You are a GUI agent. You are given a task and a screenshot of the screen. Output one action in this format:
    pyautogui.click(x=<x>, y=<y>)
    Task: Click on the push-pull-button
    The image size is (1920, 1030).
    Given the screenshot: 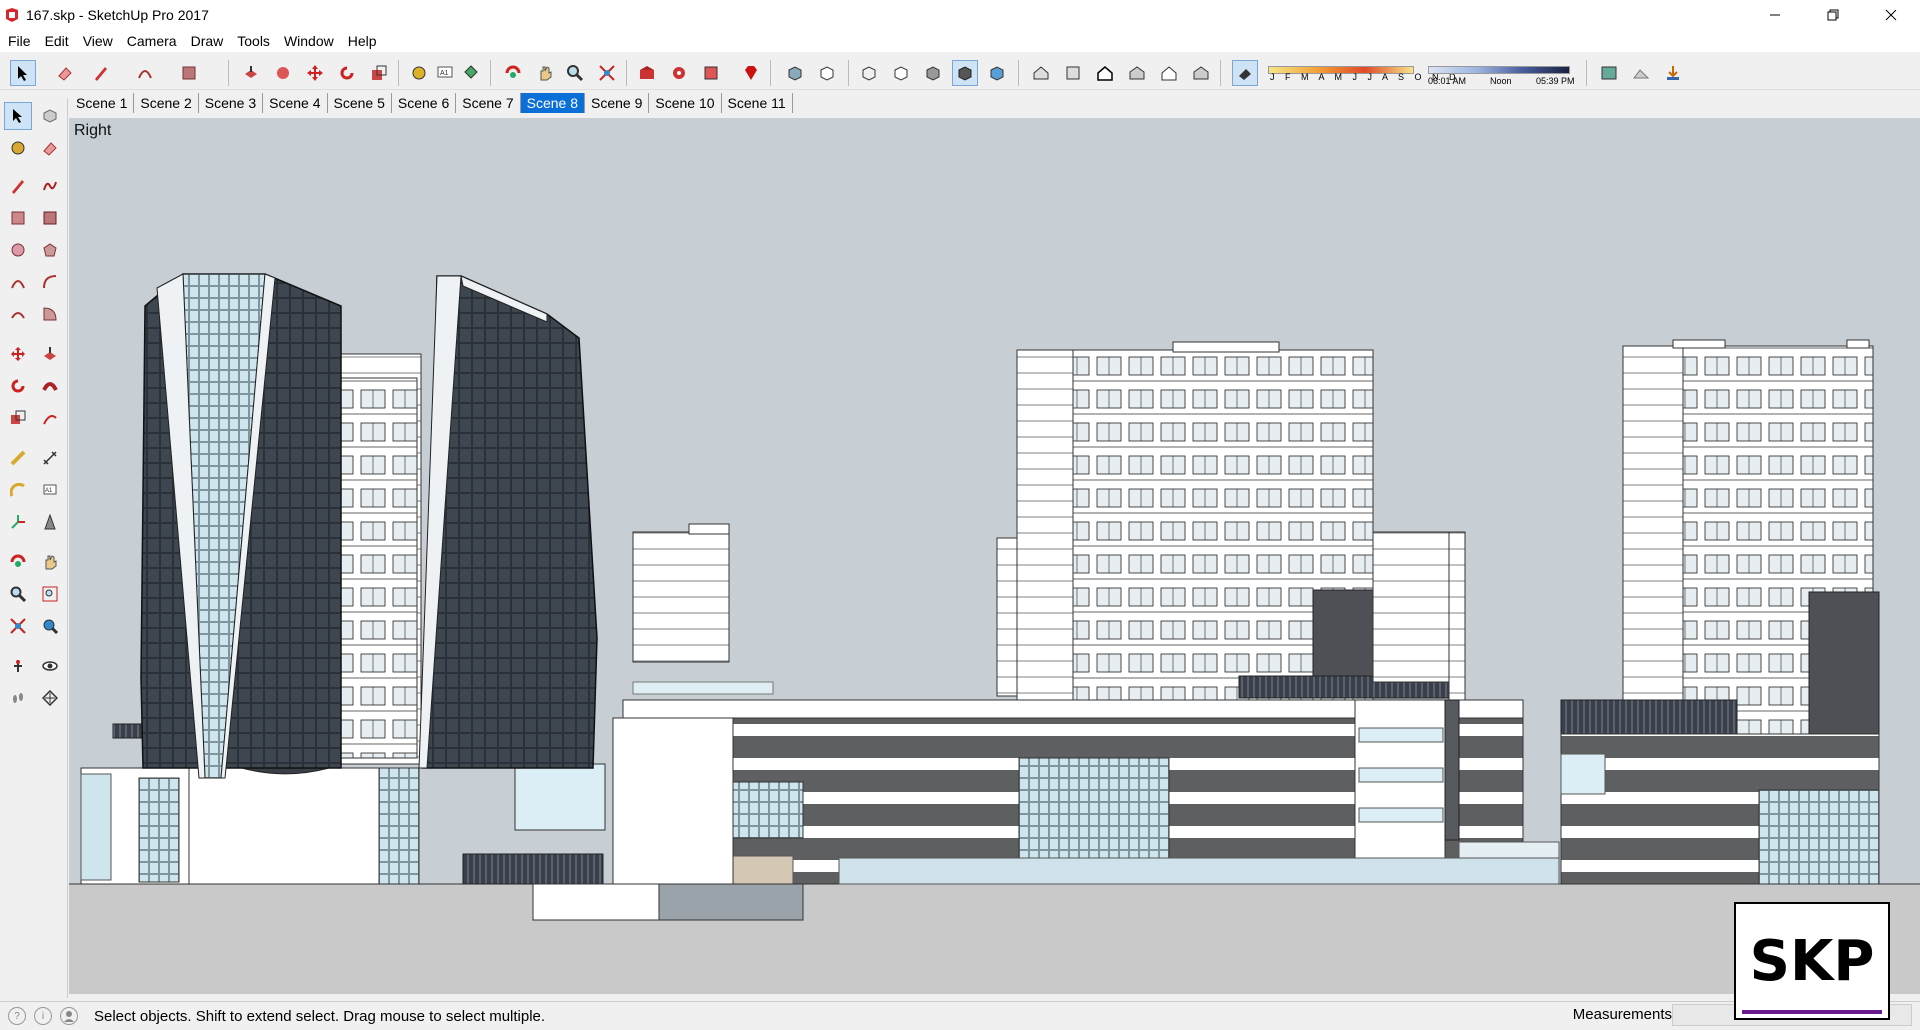 What is the action you would take?
    pyautogui.click(x=251, y=73)
    